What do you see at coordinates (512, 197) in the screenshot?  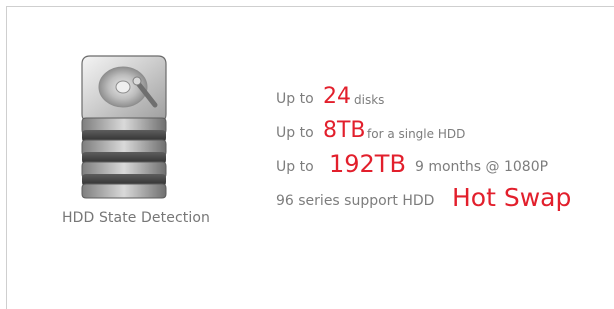 I see `spec-value: Hot Swap` at bounding box center [512, 197].